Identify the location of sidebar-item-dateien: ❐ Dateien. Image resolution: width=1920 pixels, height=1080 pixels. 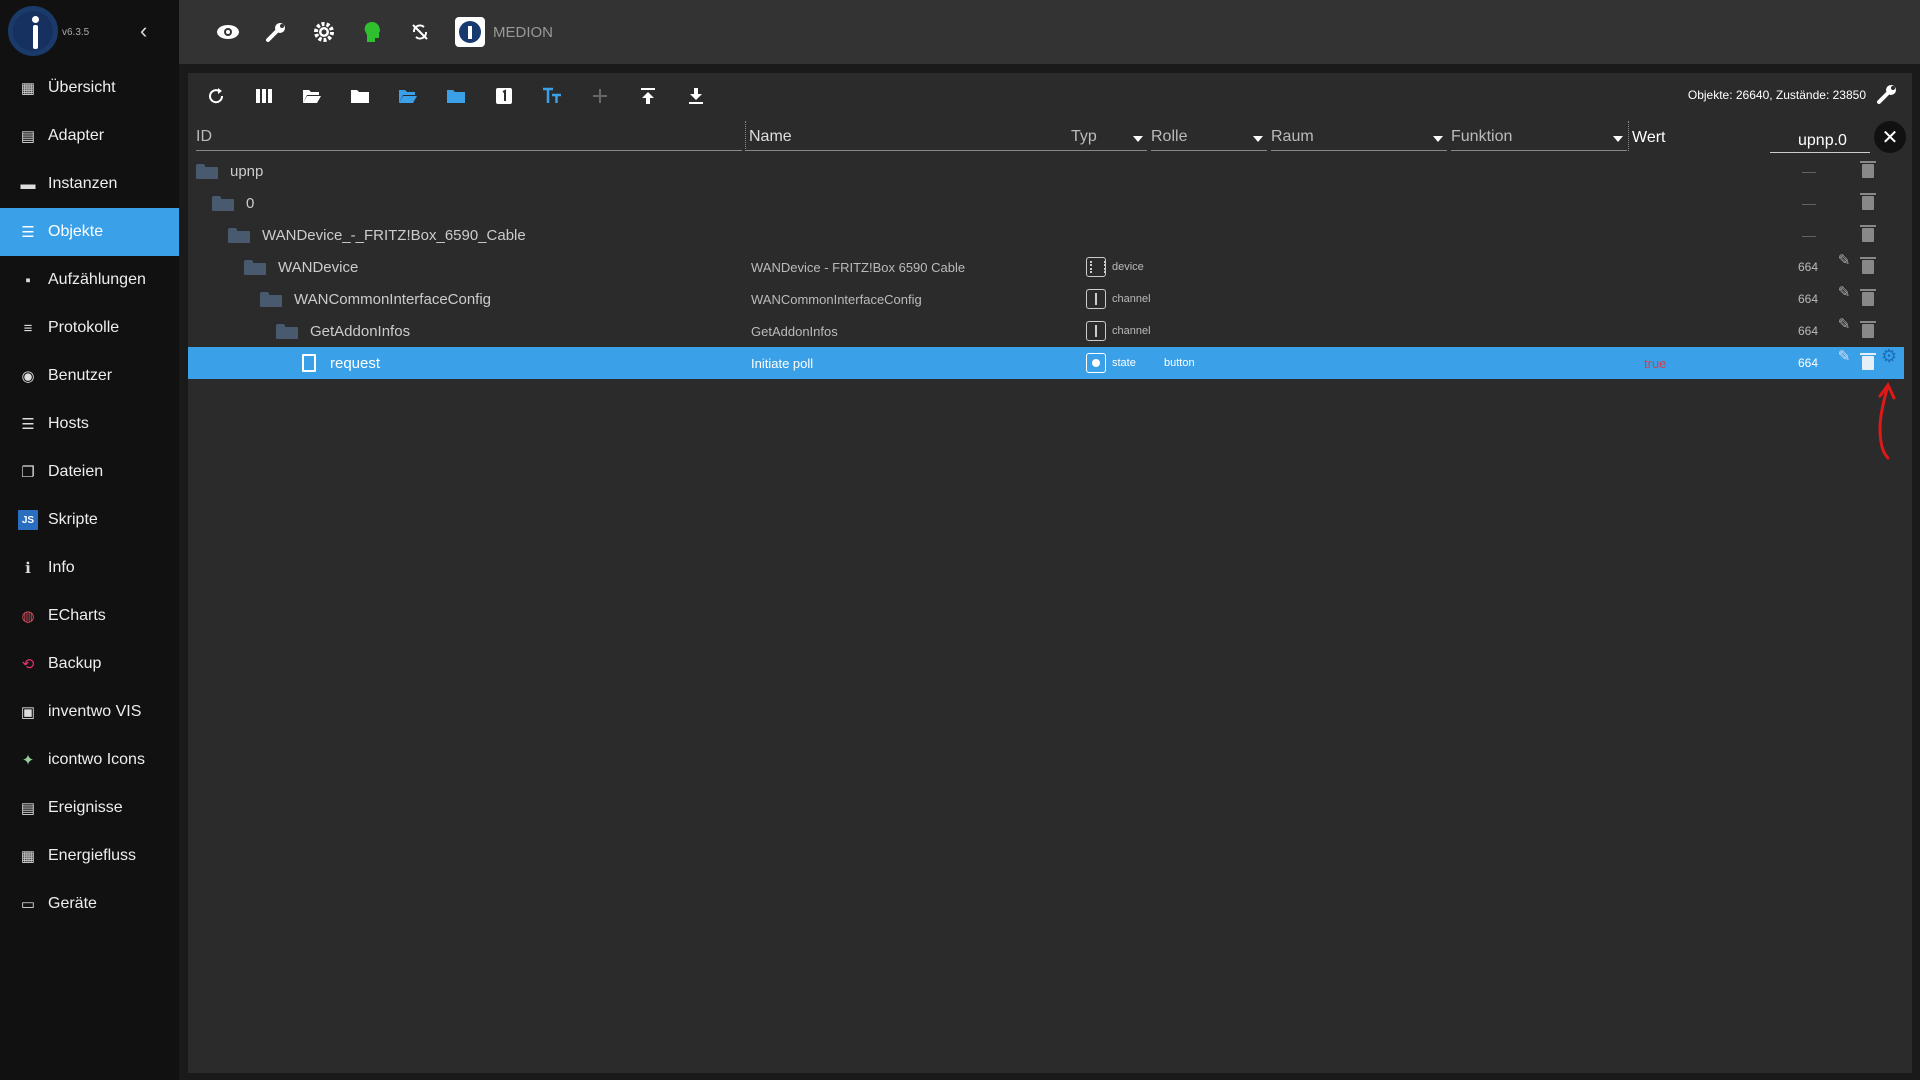
(89, 472).